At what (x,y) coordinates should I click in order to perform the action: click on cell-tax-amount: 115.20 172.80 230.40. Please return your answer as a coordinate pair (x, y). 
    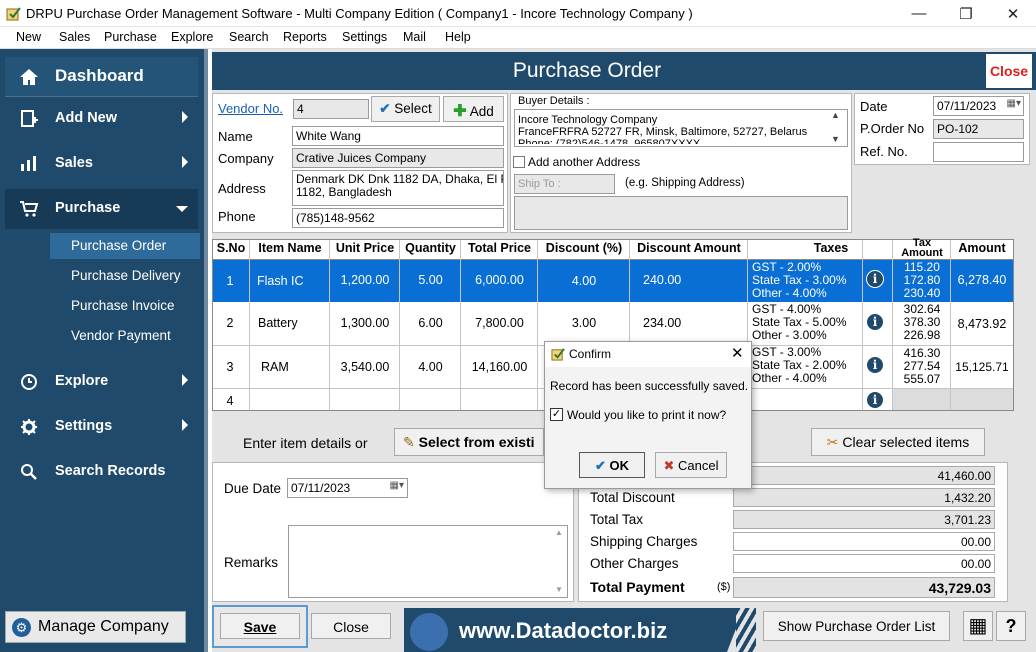
    Looking at the image, I should click on (922, 280).